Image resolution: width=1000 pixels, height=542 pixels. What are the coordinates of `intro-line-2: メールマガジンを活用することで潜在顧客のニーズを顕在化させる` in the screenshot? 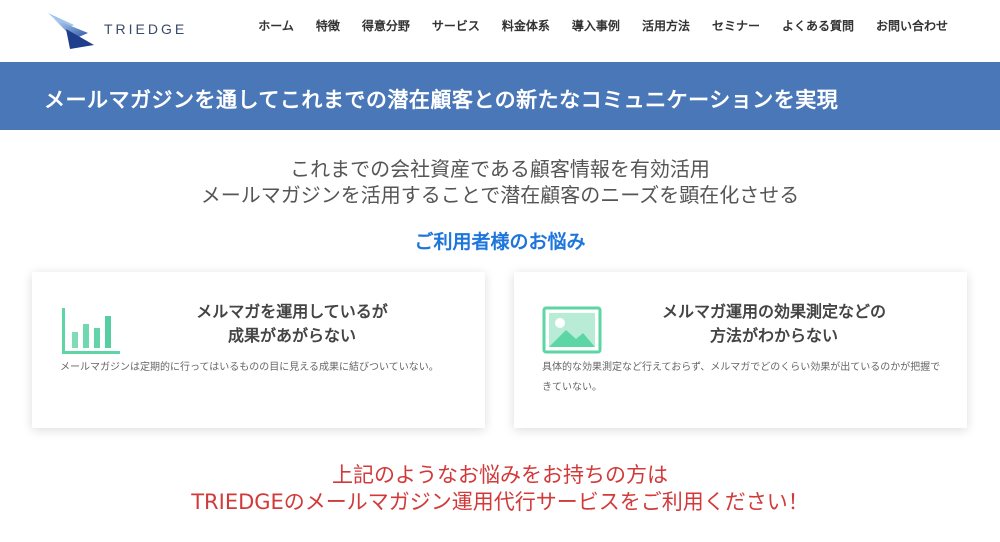 It's located at (500, 195).